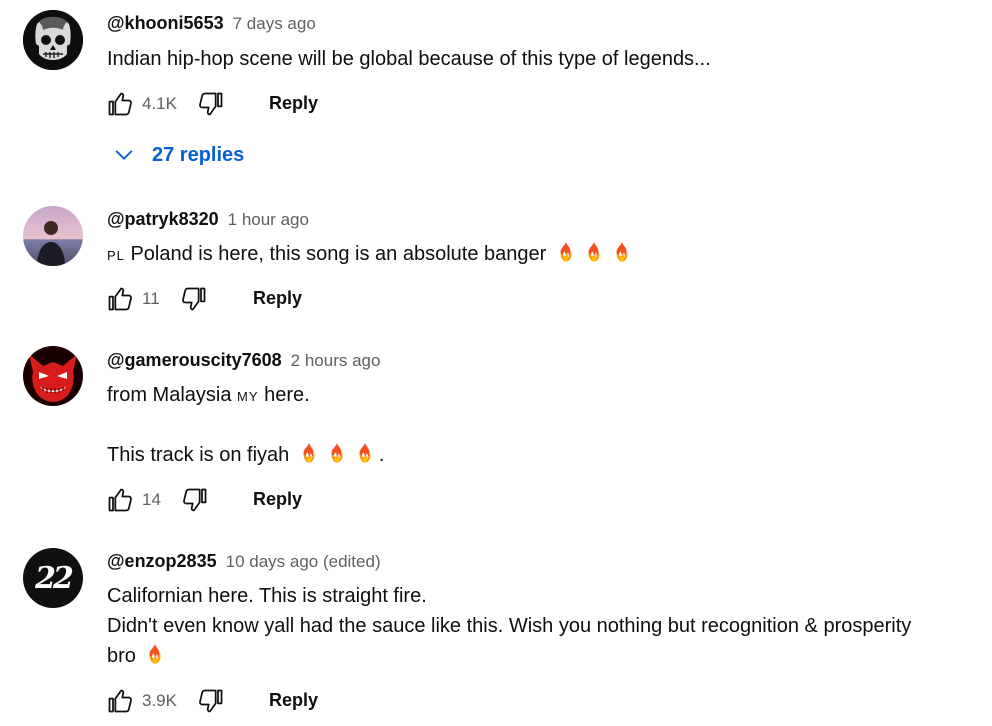  What do you see at coordinates (198, 455) in the screenshot?
I see `comment-body: This track is on fiyah` at bounding box center [198, 455].